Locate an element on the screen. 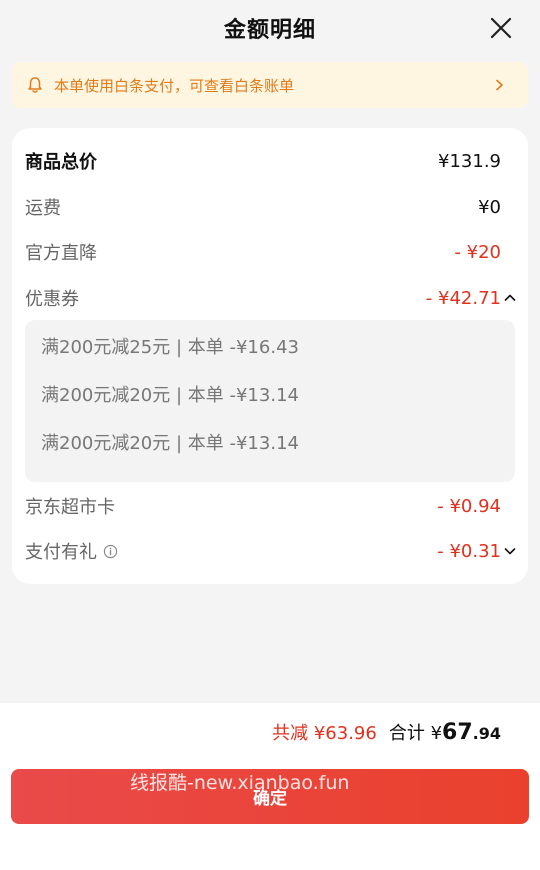  shipping-label: 运费 is located at coordinates (43, 208).